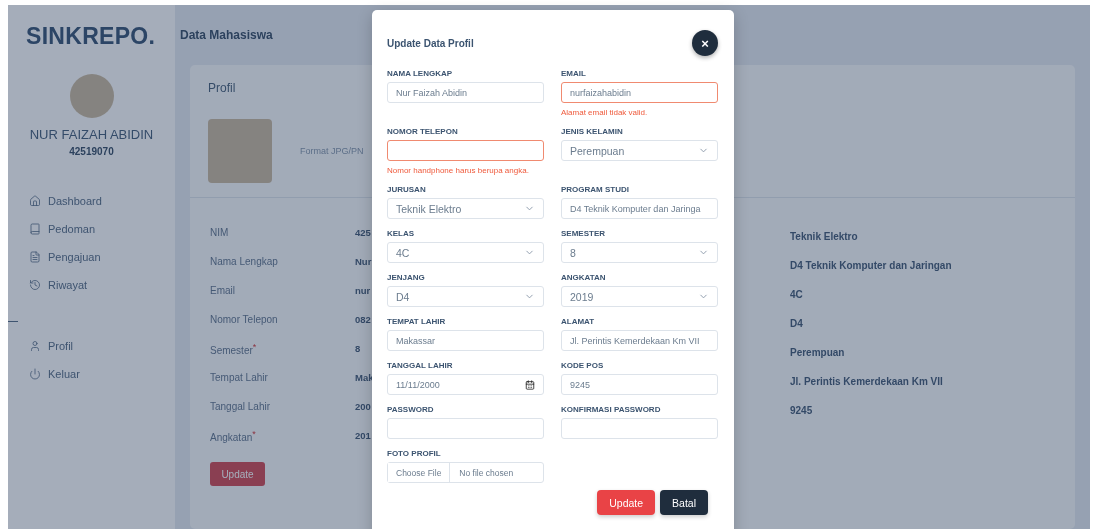  Describe the element at coordinates (684, 502) in the screenshot. I see `cancel-button: Batal` at that location.